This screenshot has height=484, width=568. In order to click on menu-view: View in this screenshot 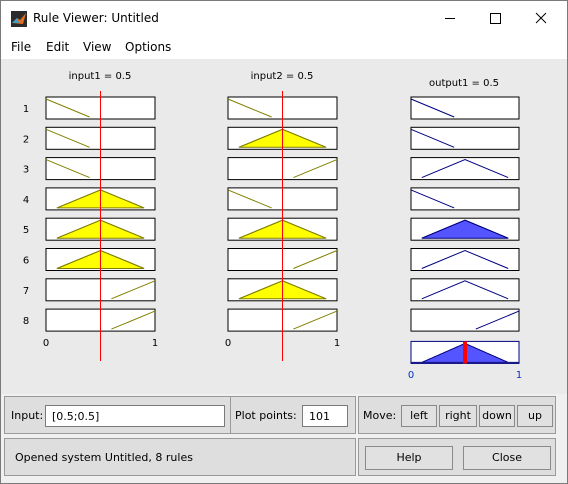, I will do `click(97, 47)`.